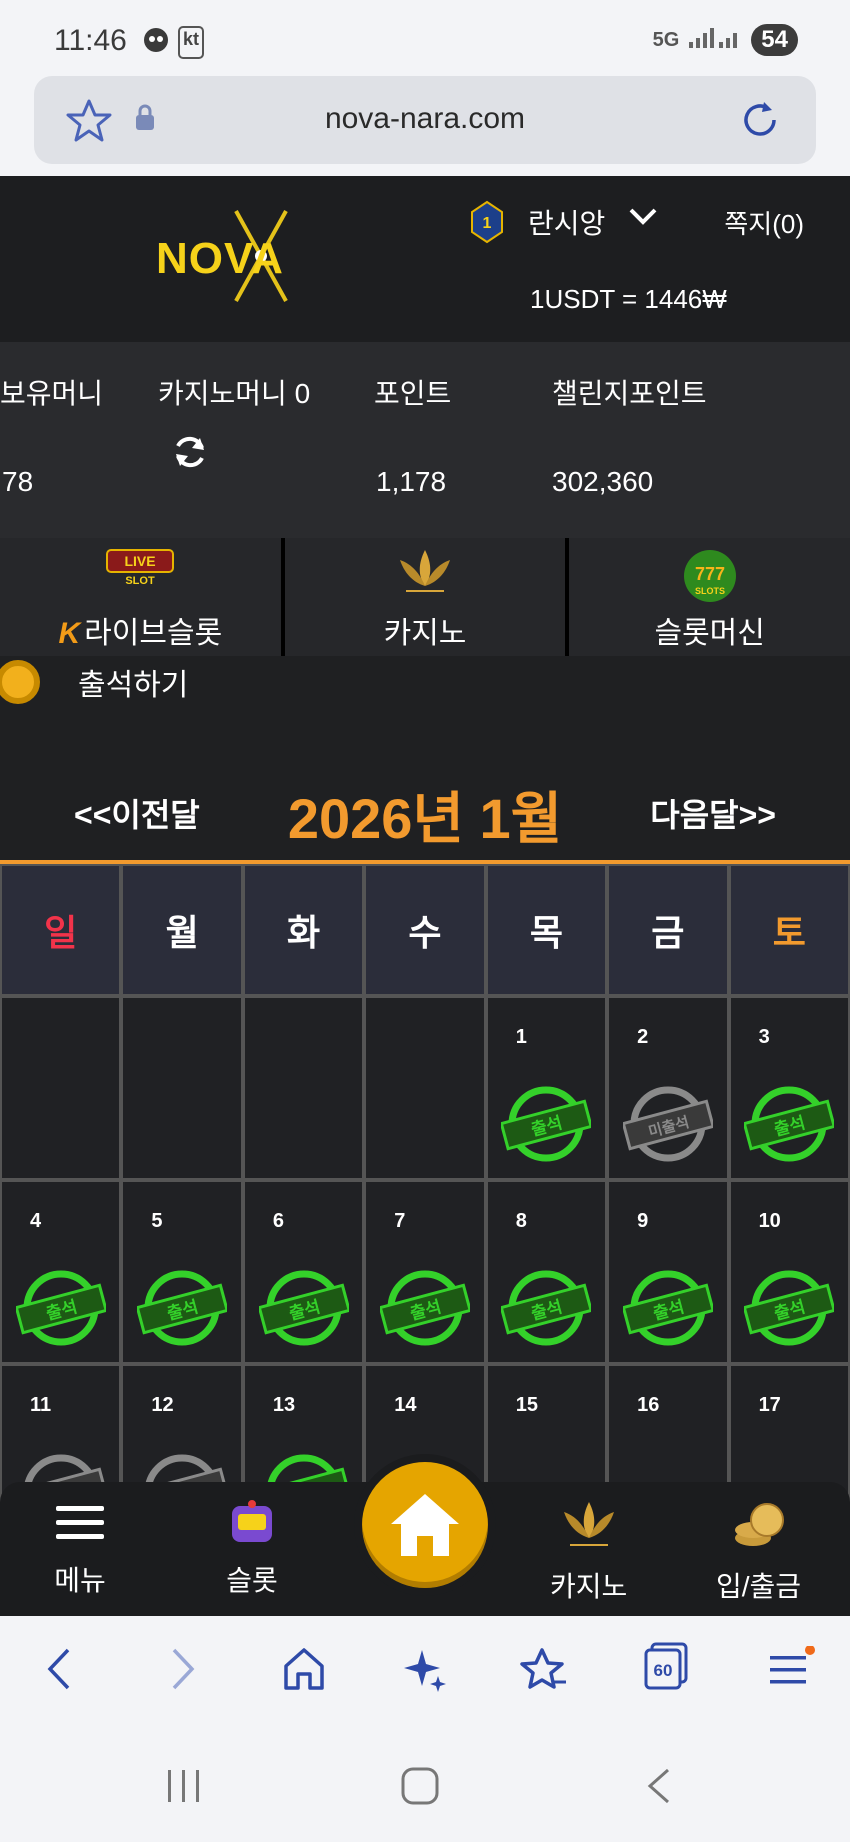  I want to click on url-text: nova-nara.com, so click(425, 119).